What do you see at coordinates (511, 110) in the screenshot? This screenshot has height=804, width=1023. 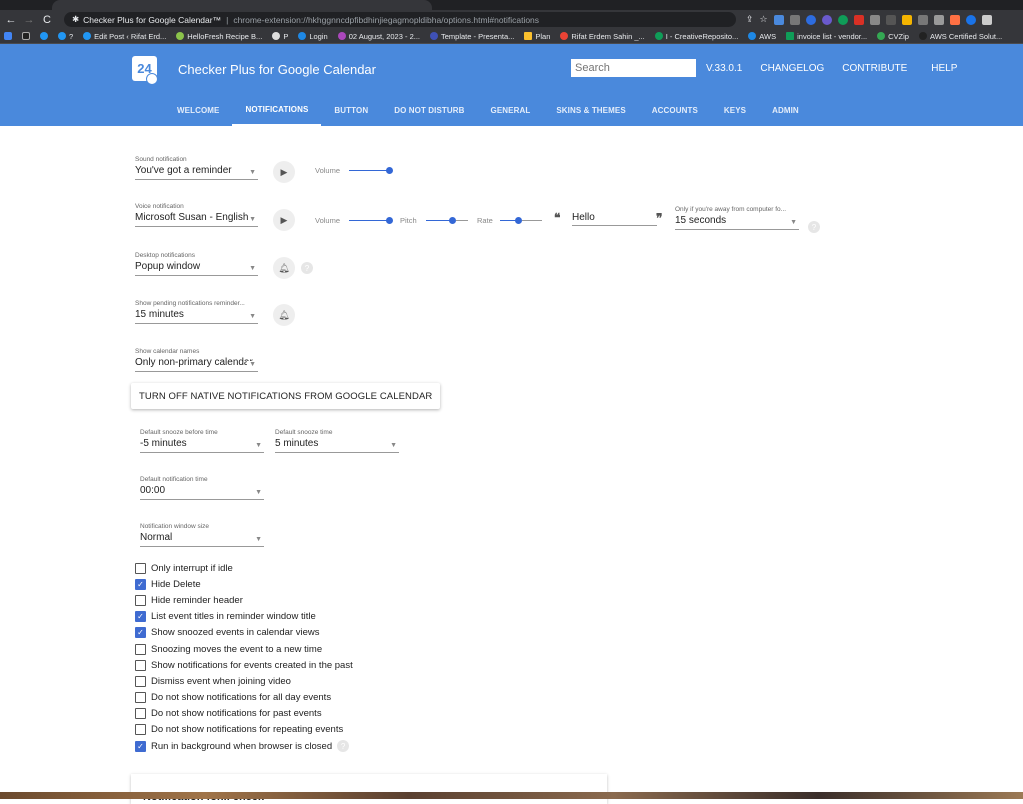 I see `tab-general: GENERAL` at bounding box center [511, 110].